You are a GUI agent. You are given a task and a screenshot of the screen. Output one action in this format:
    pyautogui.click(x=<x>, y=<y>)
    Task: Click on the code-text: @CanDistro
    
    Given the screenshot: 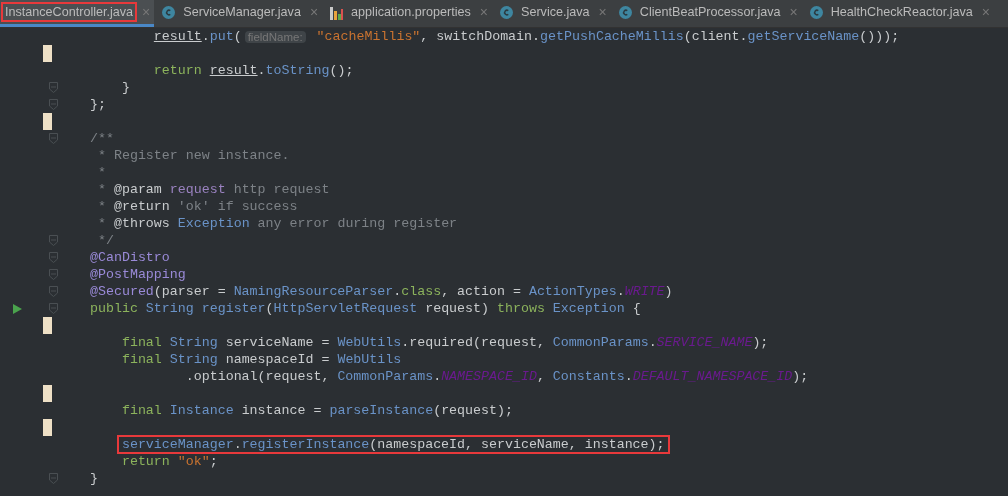 What is the action you would take?
    pyautogui.click(x=130, y=257)
    